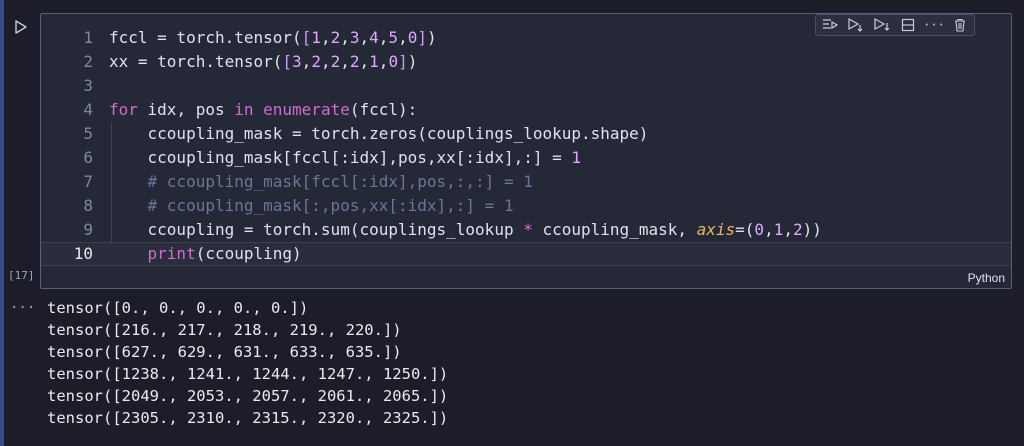  What do you see at coordinates (248, 253) in the screenshot?
I see `code-token: (ccoupling)` at bounding box center [248, 253].